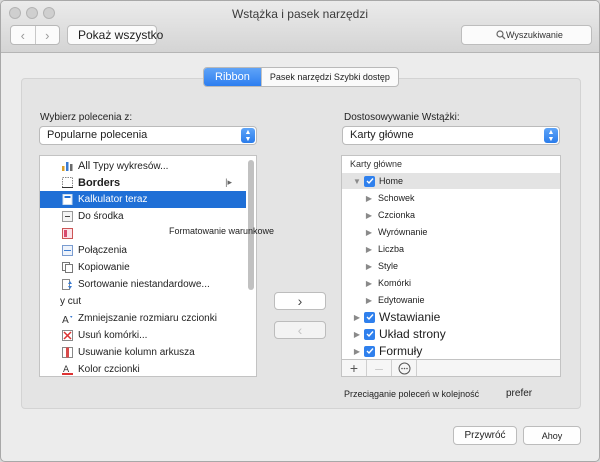 The image size is (600, 462). Describe the element at coordinates (67, 267) in the screenshot. I see `copy-icon` at that location.